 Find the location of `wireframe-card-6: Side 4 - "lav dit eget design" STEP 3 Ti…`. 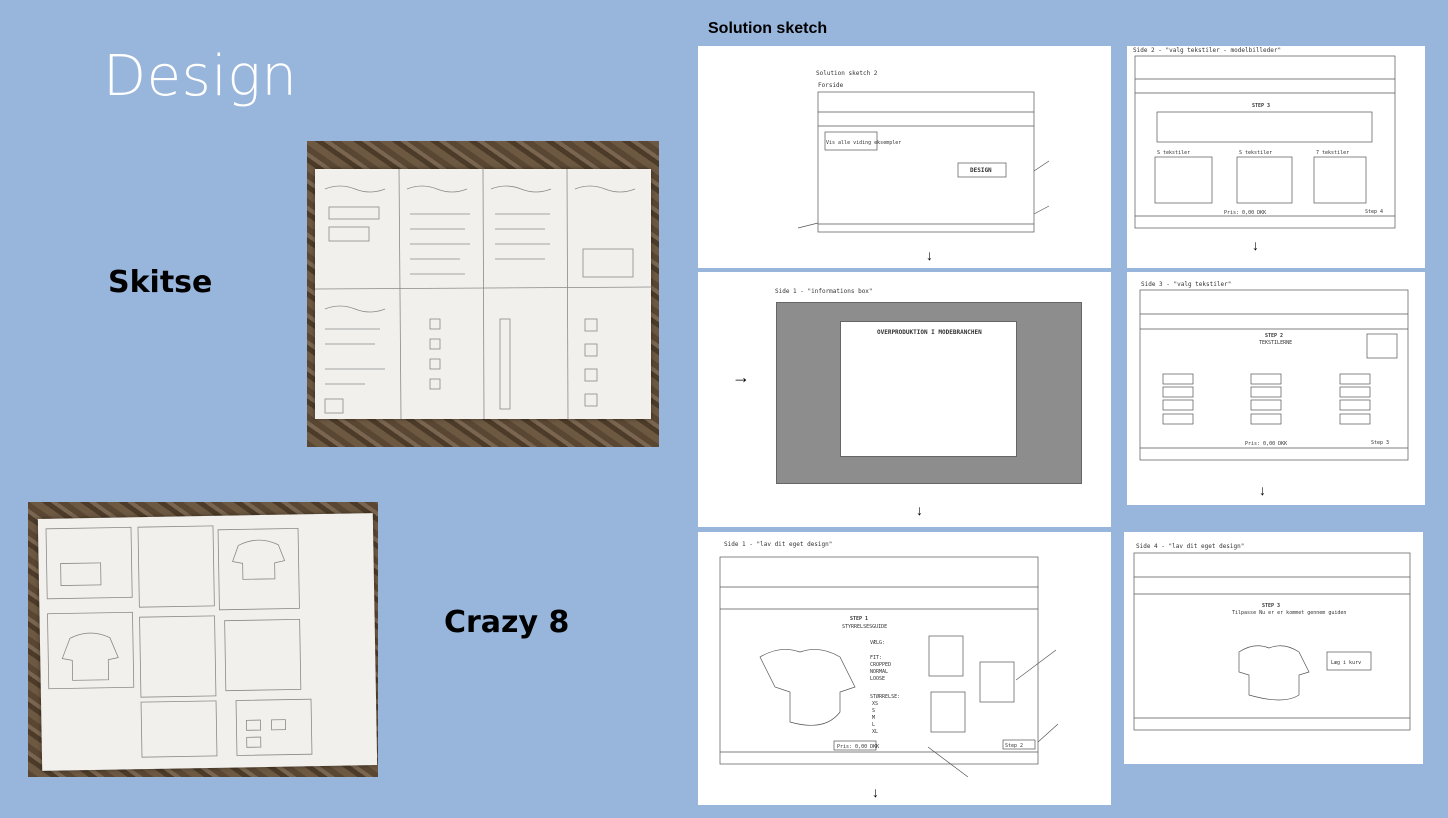

wireframe-card-6: Side 4 - "lav dit eget design" STEP 3 Ti… is located at coordinates (1273, 648).